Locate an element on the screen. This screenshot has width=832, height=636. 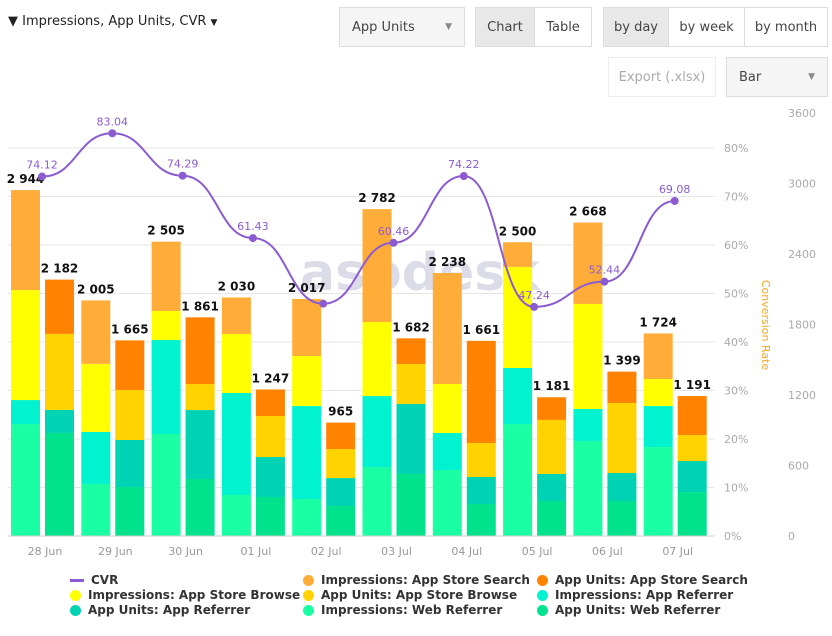
legend-label: Impressions: App Referrer is located at coordinates (644, 595).